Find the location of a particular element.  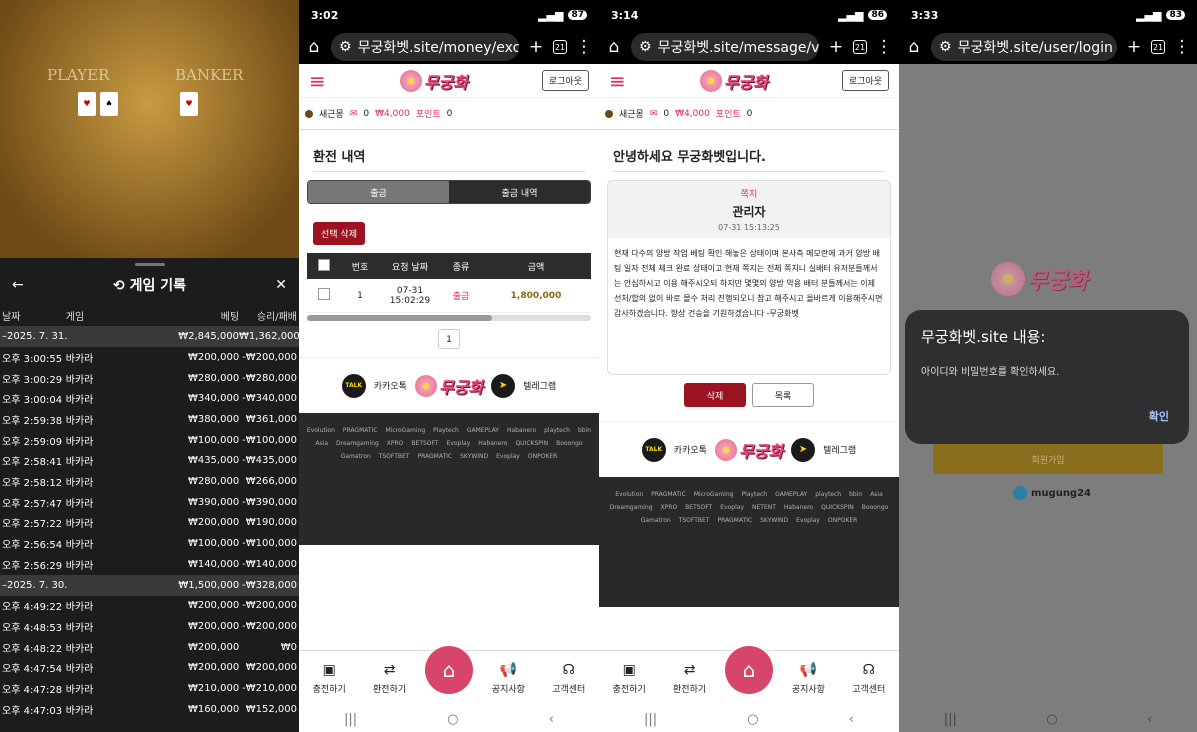

history-row: 오후 2:57:47 바카라 ₩390,000 -₩390,000 is located at coordinates (149, 502).